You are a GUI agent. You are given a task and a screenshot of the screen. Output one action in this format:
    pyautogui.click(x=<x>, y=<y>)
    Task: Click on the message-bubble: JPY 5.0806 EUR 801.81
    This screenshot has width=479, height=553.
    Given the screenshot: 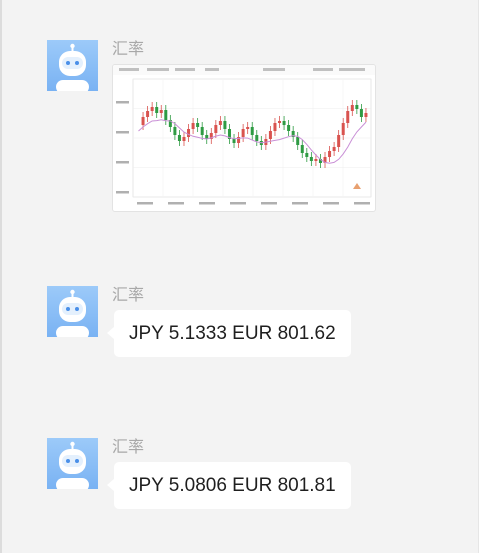 What is the action you would take?
    pyautogui.click(x=229, y=485)
    